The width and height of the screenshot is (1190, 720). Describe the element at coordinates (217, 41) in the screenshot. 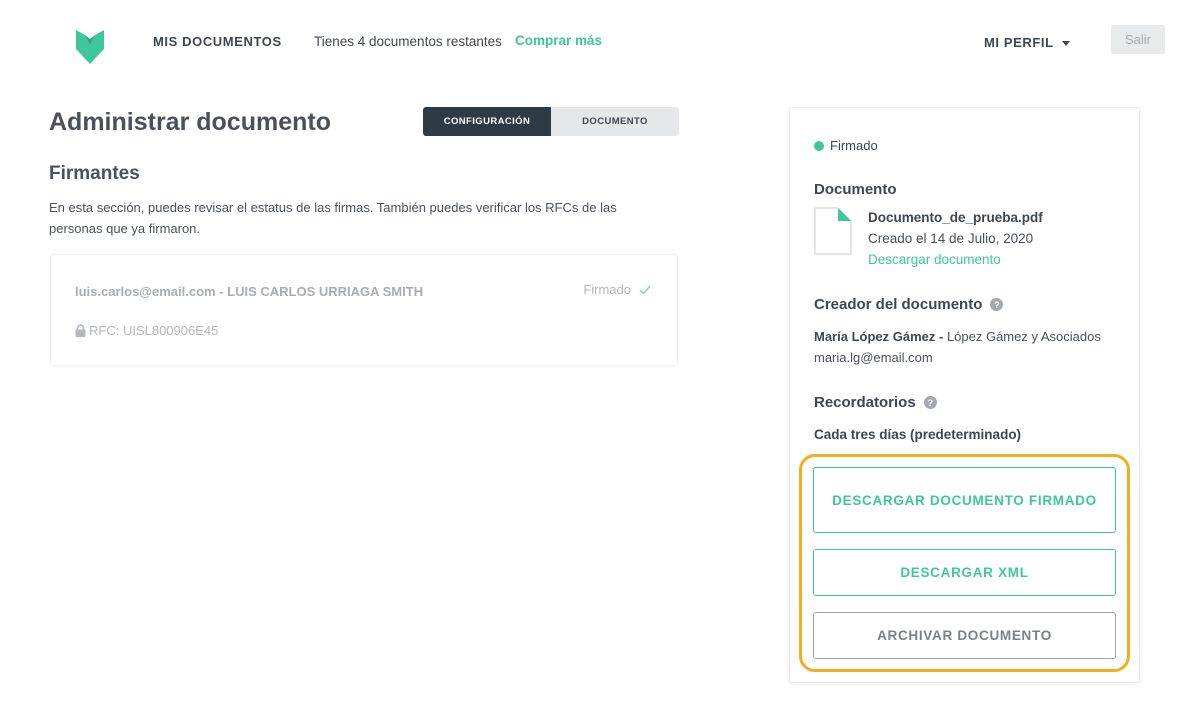

I see `nav-my-documents: MIS DOCUMENTOS` at that location.